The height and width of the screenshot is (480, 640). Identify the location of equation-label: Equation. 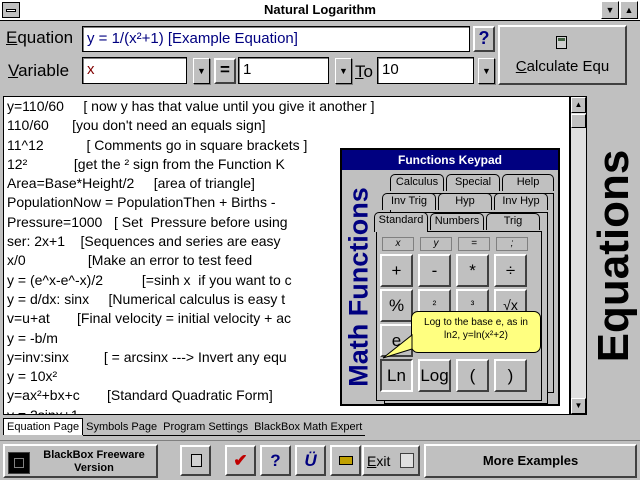
(40, 37).